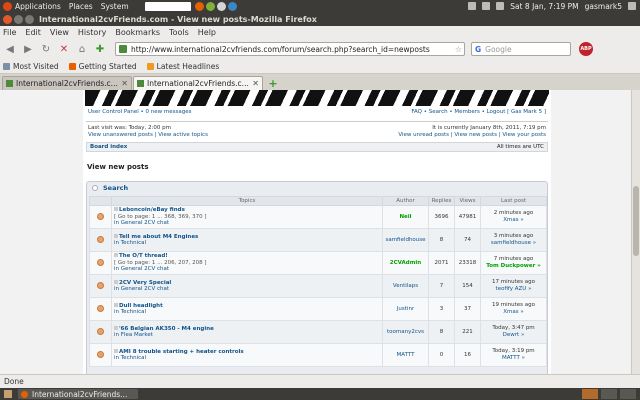 This screenshot has width=640, height=400. Describe the element at coordinates (18, 19) in the screenshot. I see `minimize-window-button` at that location.